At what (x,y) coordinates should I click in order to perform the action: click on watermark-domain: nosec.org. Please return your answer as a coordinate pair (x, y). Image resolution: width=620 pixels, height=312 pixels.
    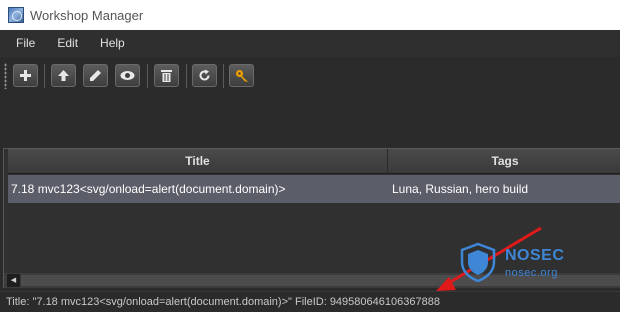
    Looking at the image, I should click on (531, 273).